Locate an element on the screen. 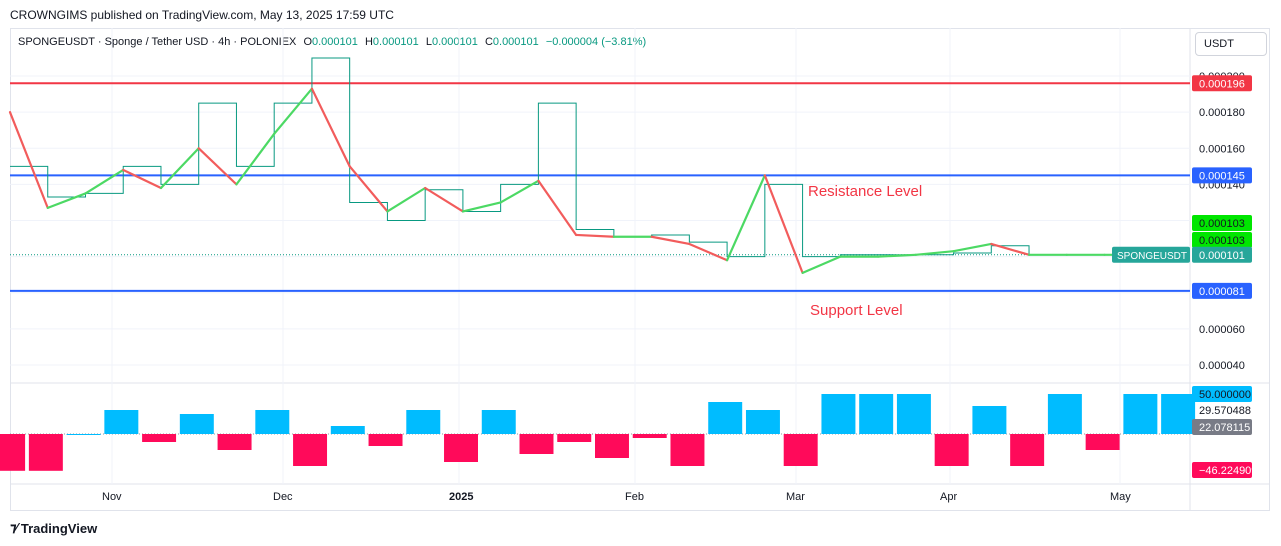  tradingview-brand: TradingView is located at coordinates (59, 528).